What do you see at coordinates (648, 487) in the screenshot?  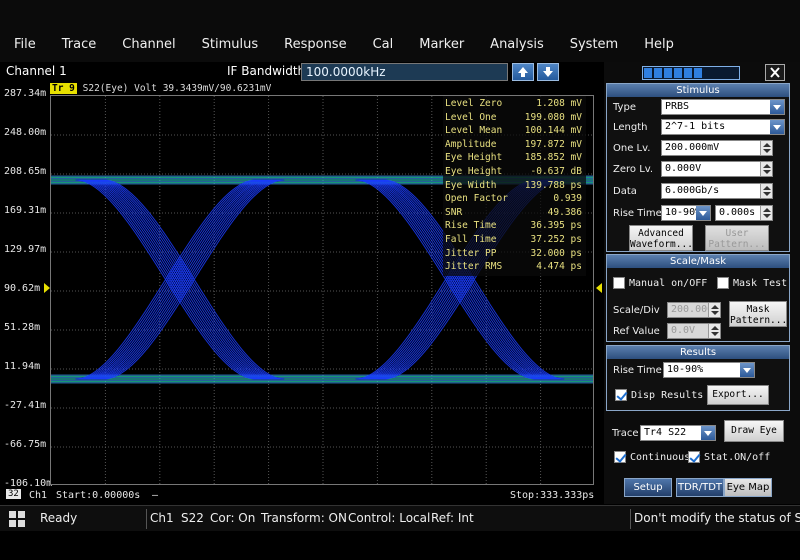 I see `tab-setup: Setup` at bounding box center [648, 487].